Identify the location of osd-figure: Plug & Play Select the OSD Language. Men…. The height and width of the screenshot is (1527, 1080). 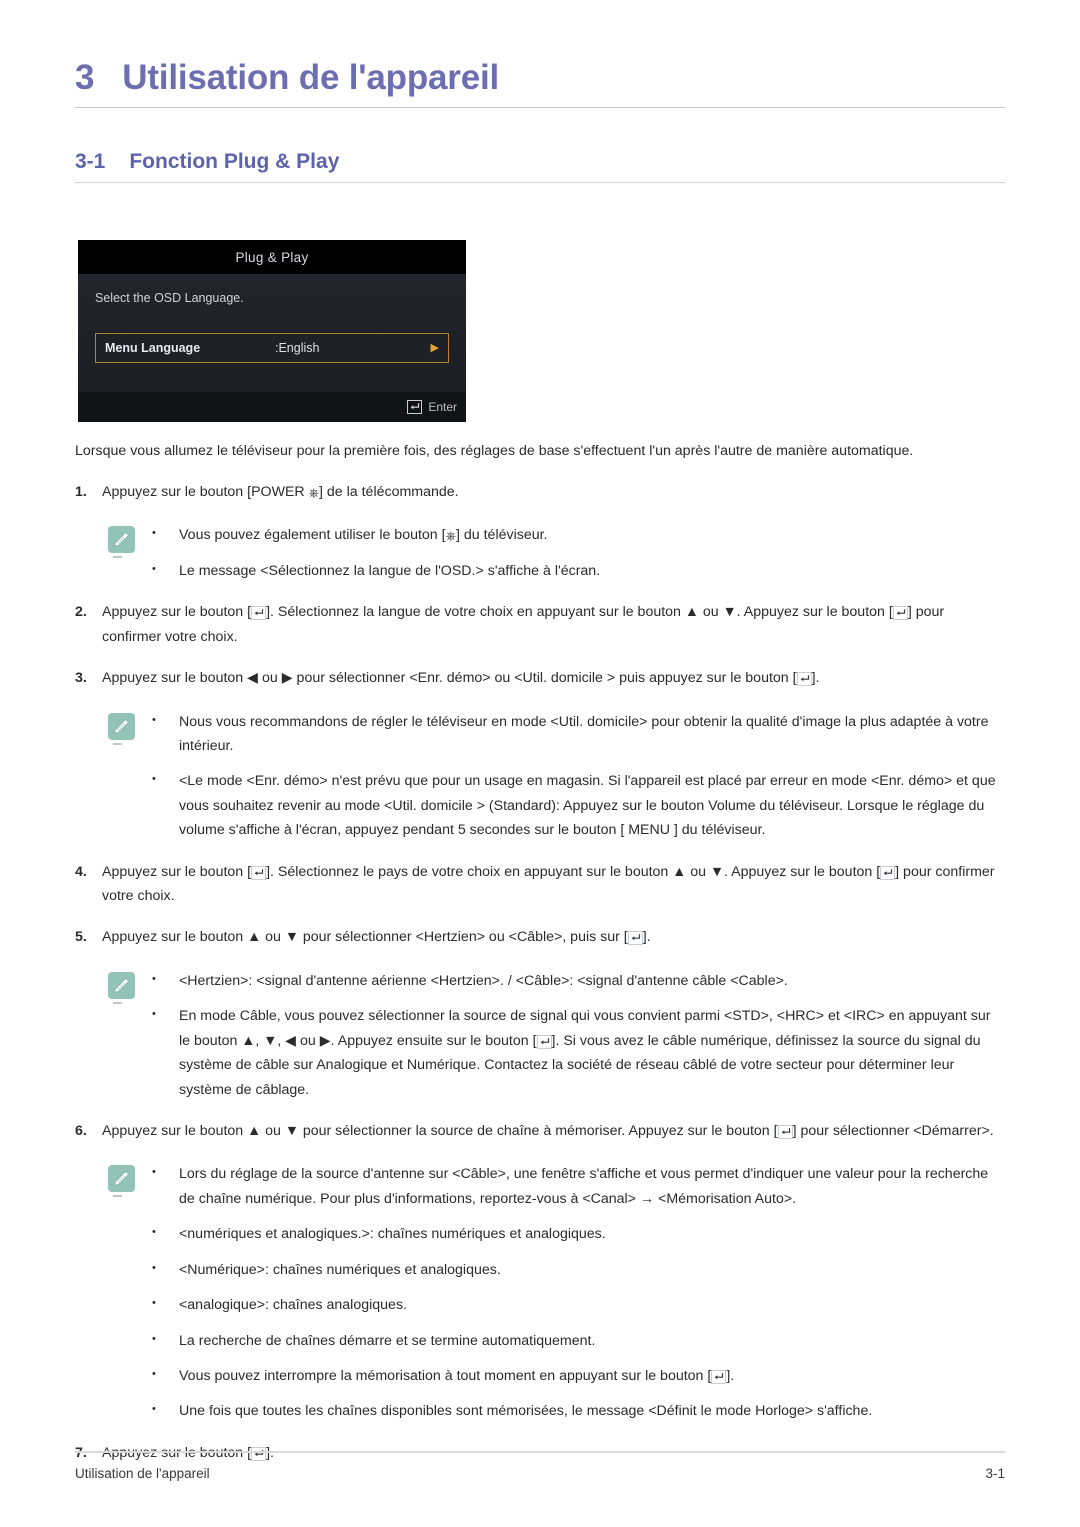
(272, 331).